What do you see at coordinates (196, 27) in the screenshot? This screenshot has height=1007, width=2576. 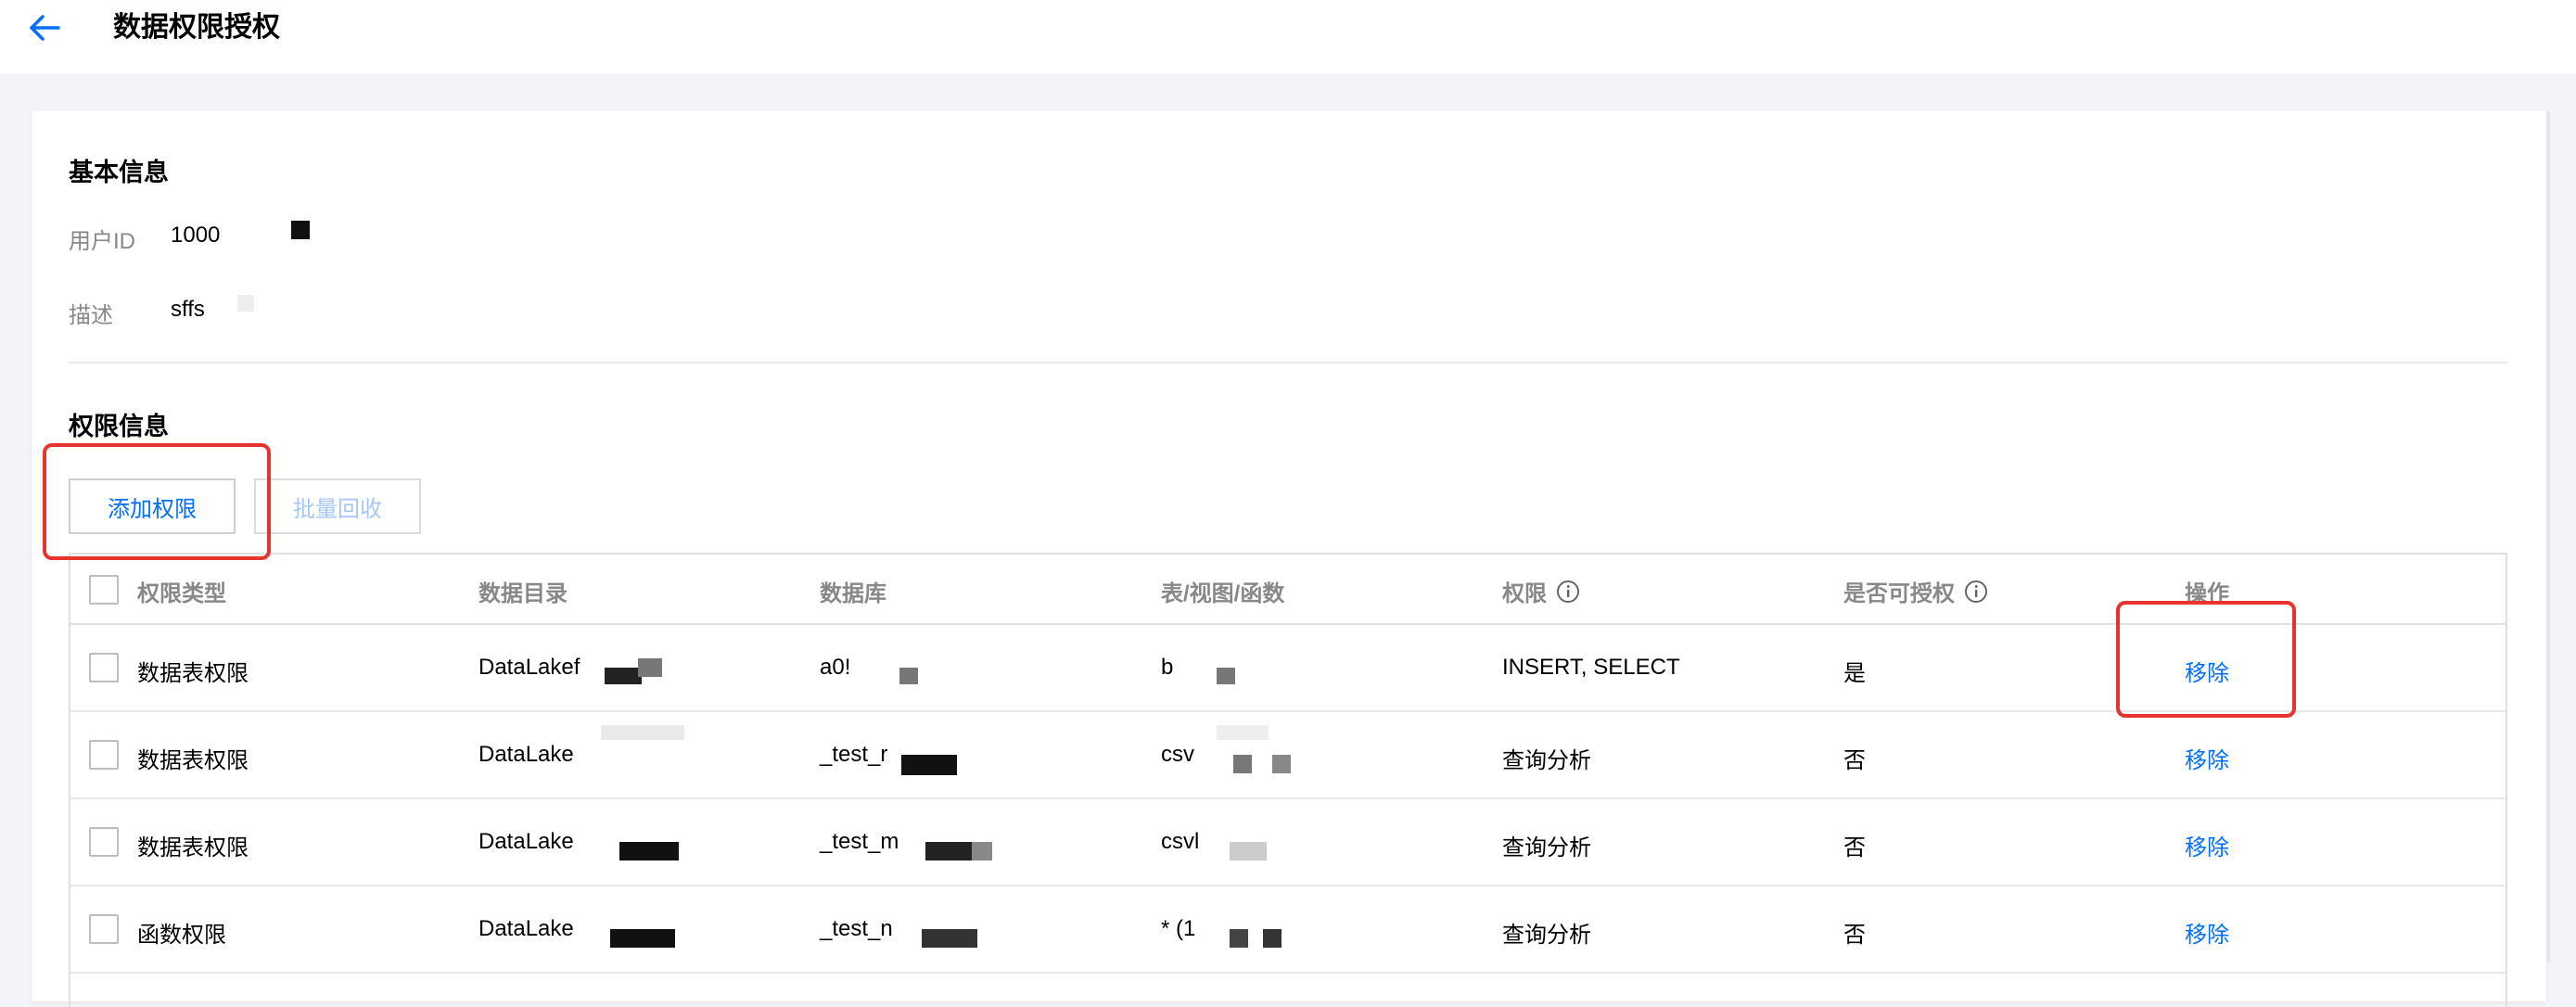 I see `page-title: 数据权限授权` at bounding box center [196, 27].